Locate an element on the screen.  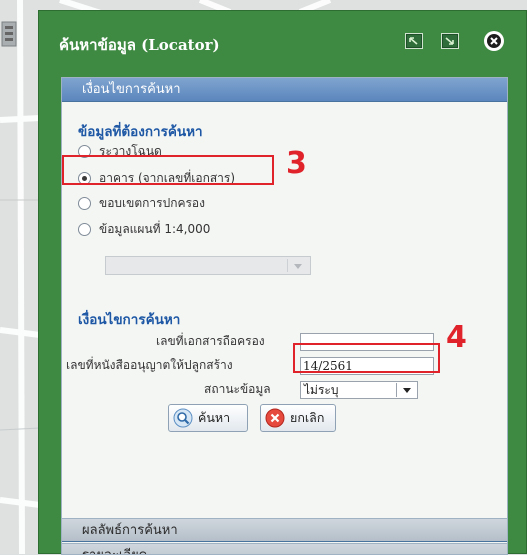
search-button-label: ค้นหา is located at coordinates (214, 417).